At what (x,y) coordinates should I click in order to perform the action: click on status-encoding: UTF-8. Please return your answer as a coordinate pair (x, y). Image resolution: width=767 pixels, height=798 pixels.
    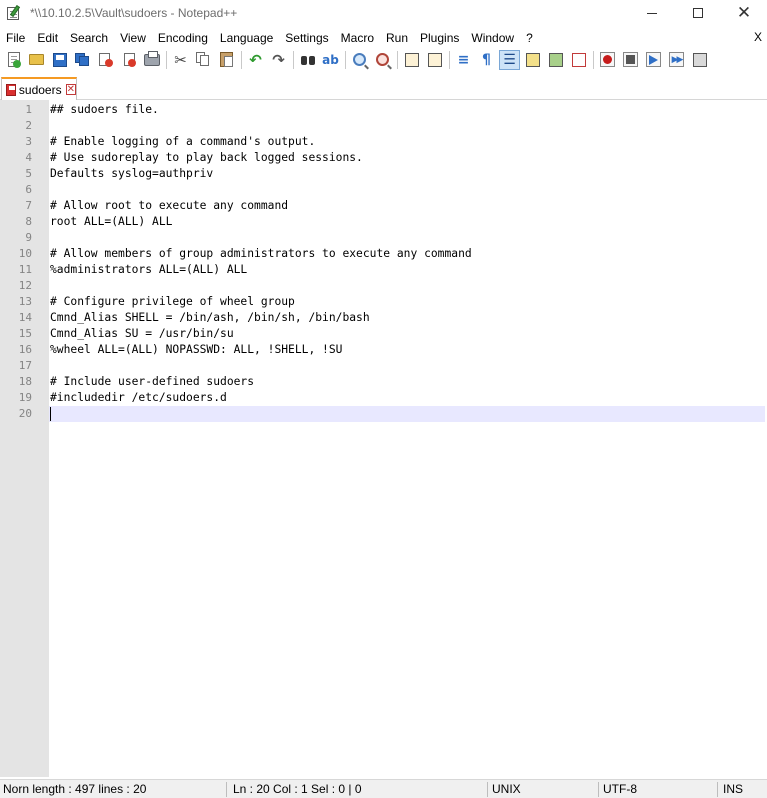
    Looking at the image, I should click on (620, 789).